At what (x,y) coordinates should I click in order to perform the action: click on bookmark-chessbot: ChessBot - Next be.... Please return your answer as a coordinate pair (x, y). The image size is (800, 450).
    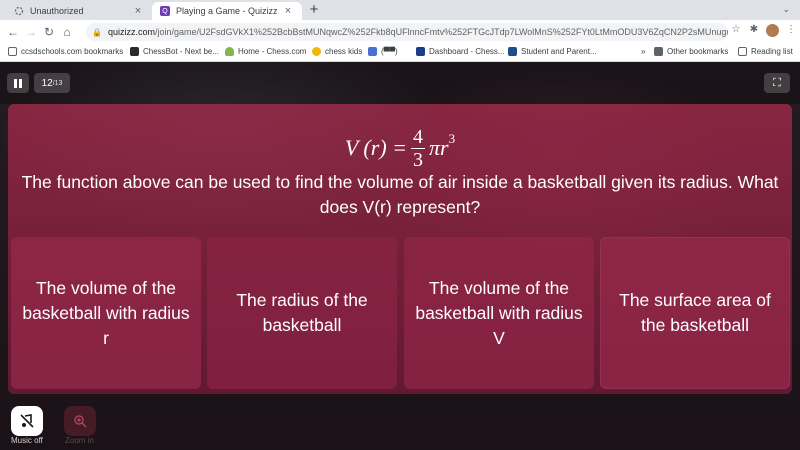
    Looking at the image, I should click on (174, 51).